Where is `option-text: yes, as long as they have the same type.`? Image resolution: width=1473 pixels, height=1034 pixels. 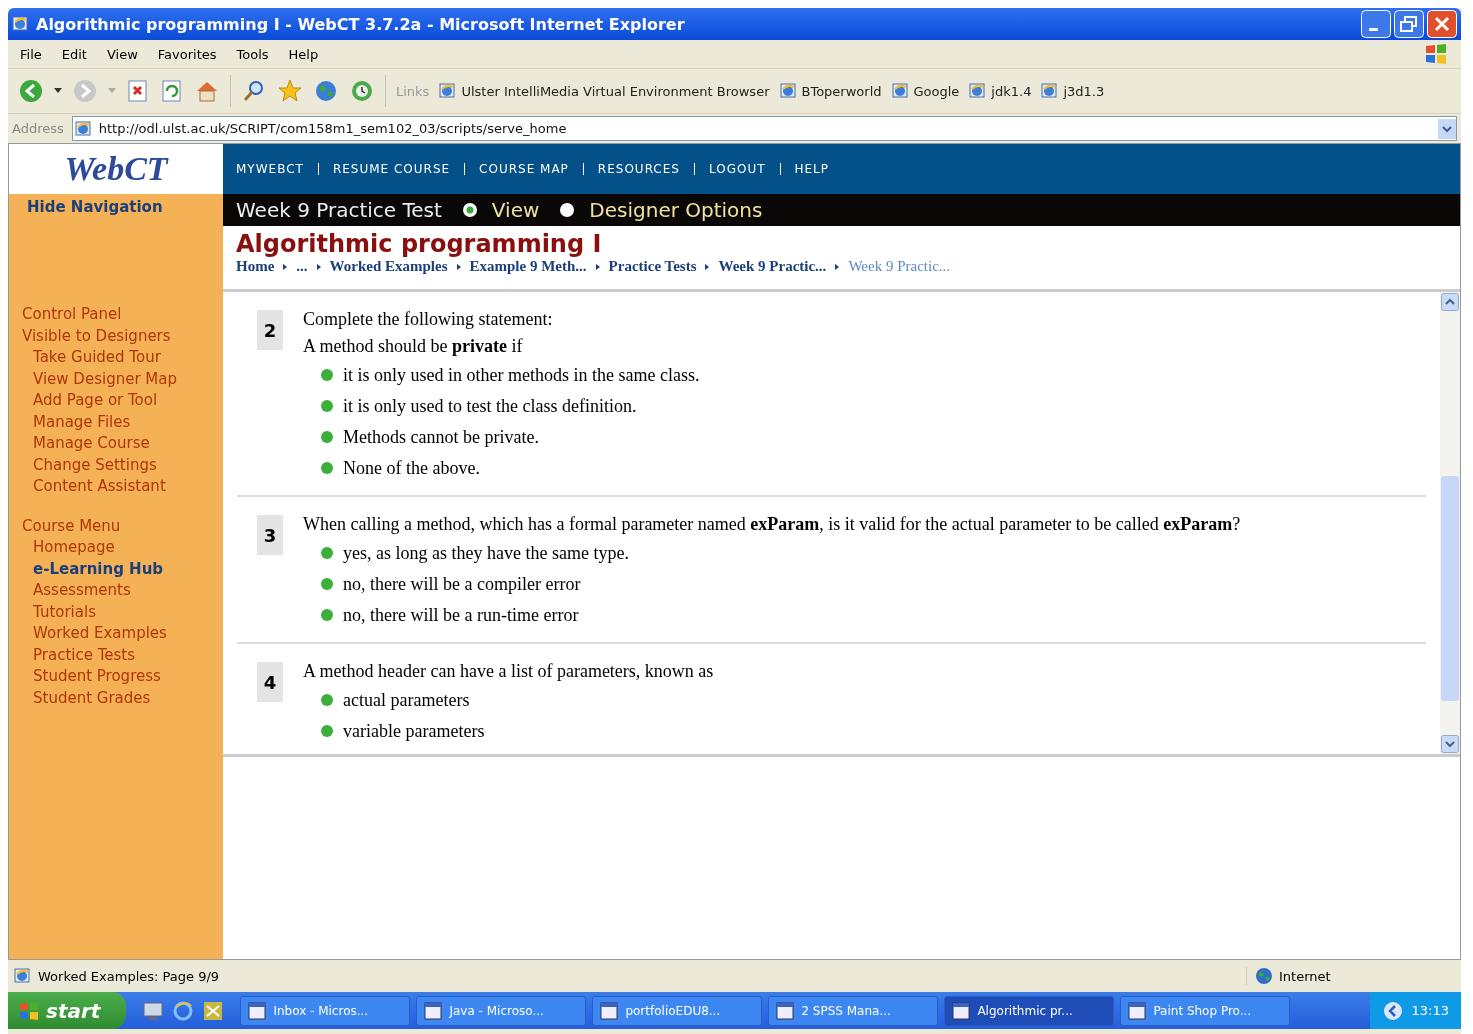
option-text: yes, as long as they have the same type. is located at coordinates (486, 553).